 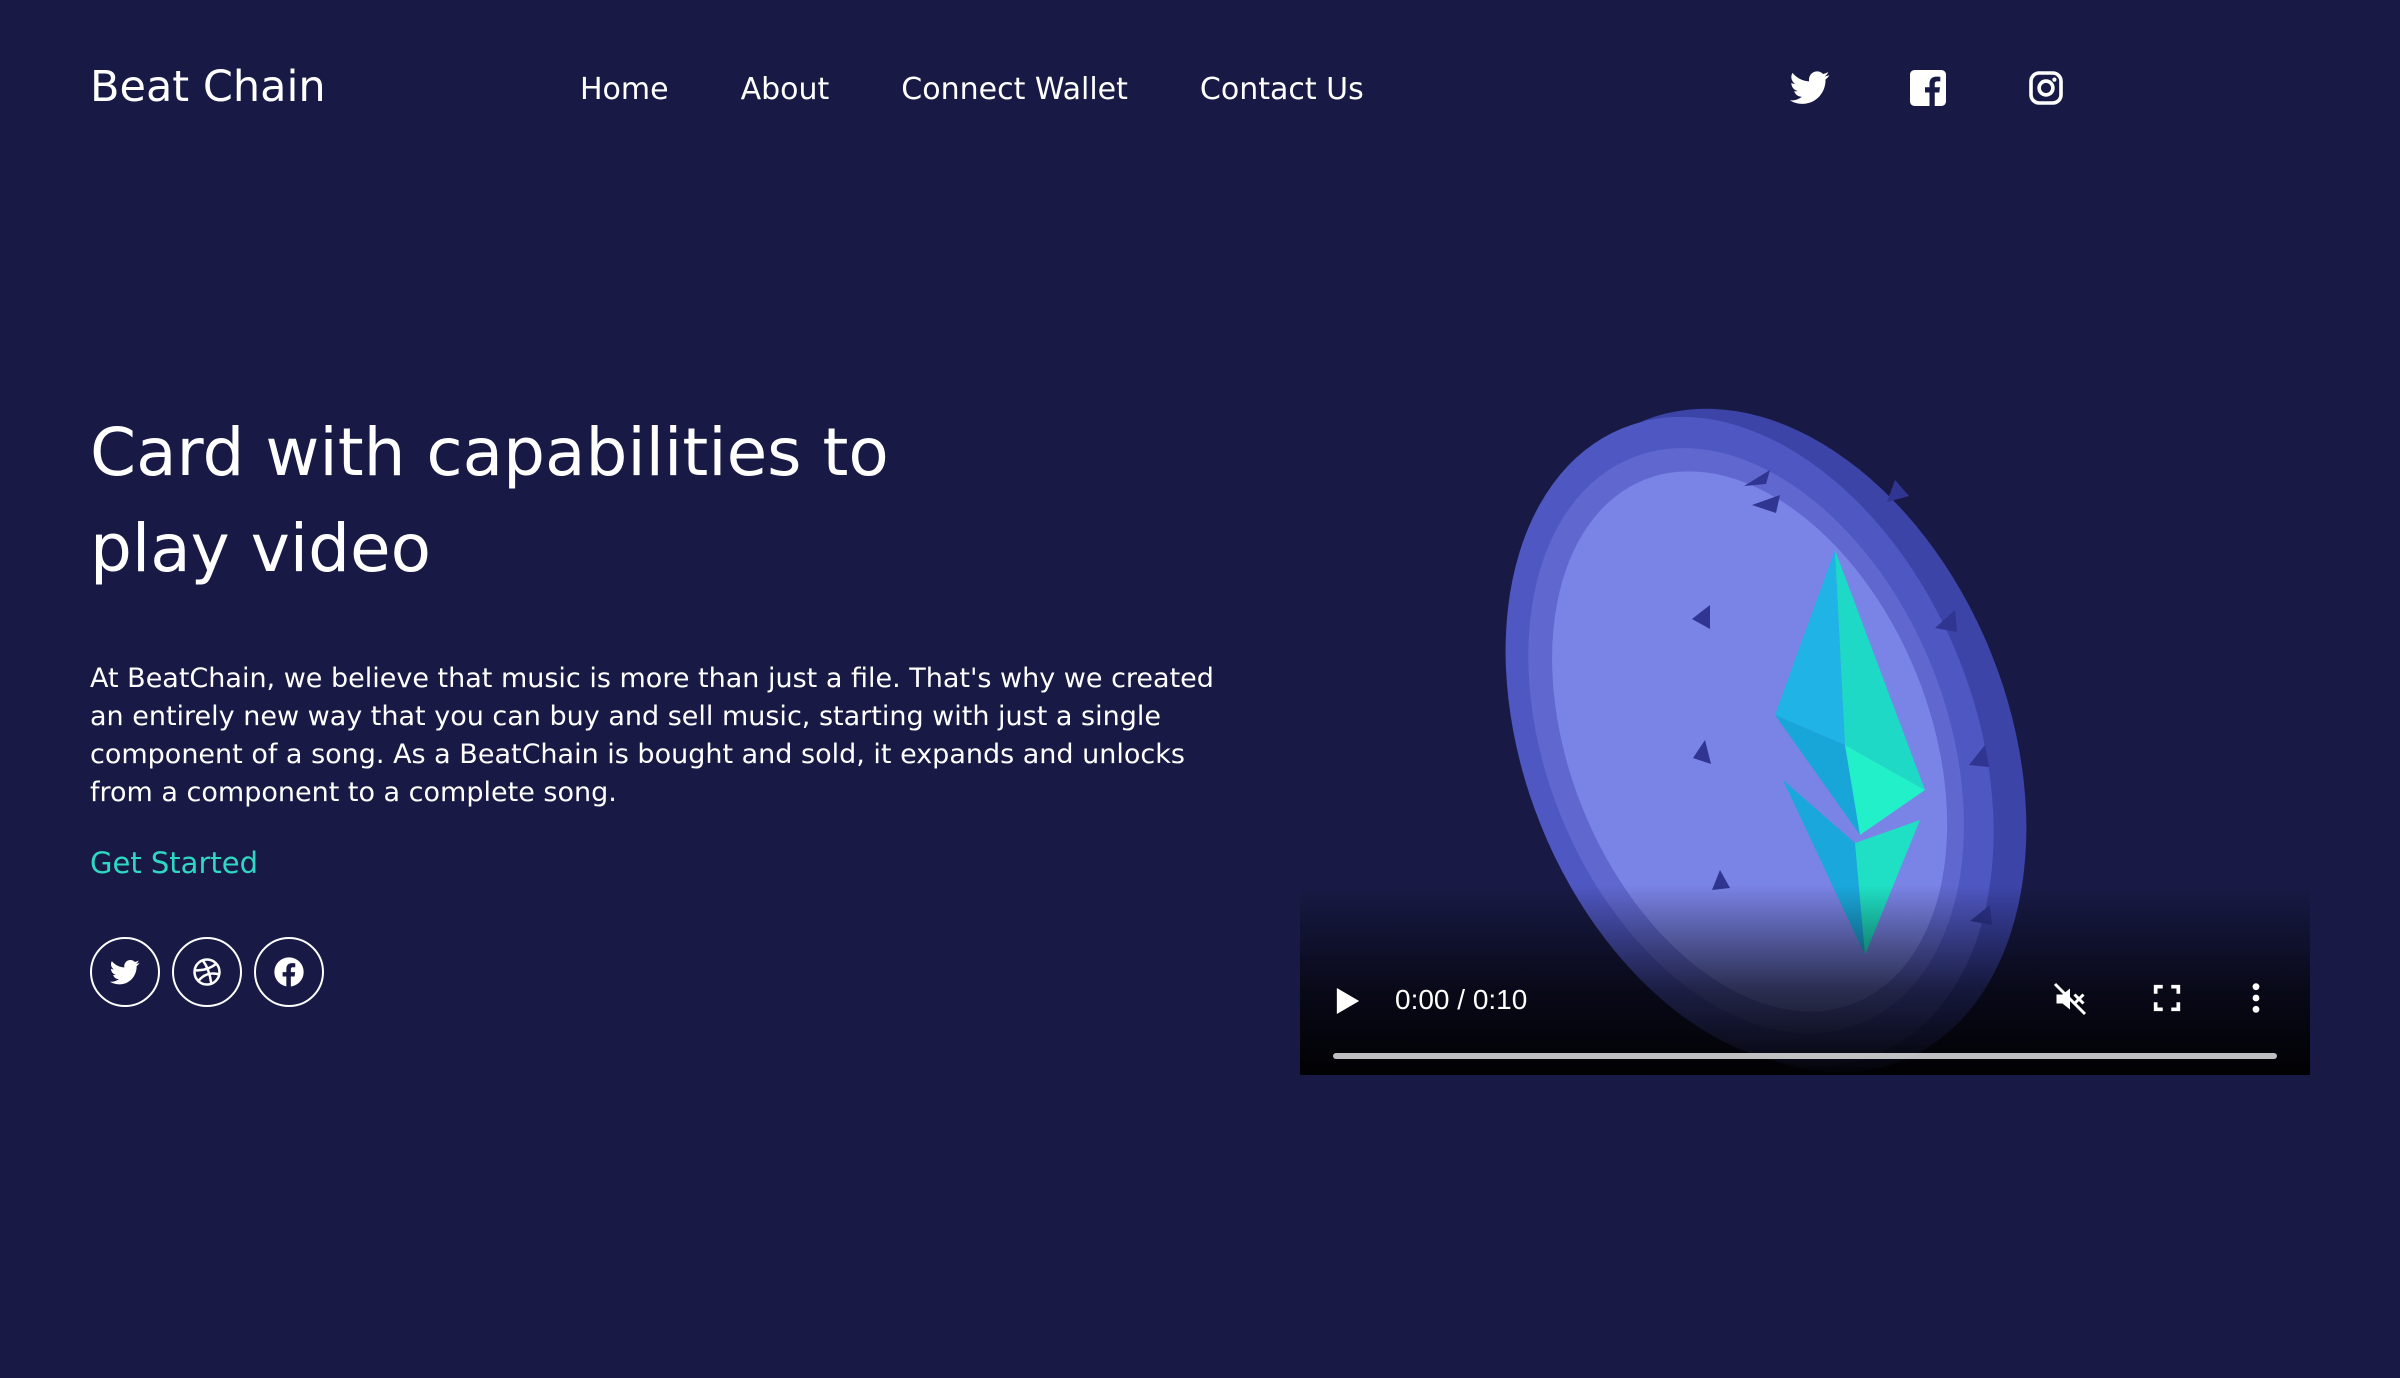 I want to click on dribbble-icon, so click(x=207, y=972).